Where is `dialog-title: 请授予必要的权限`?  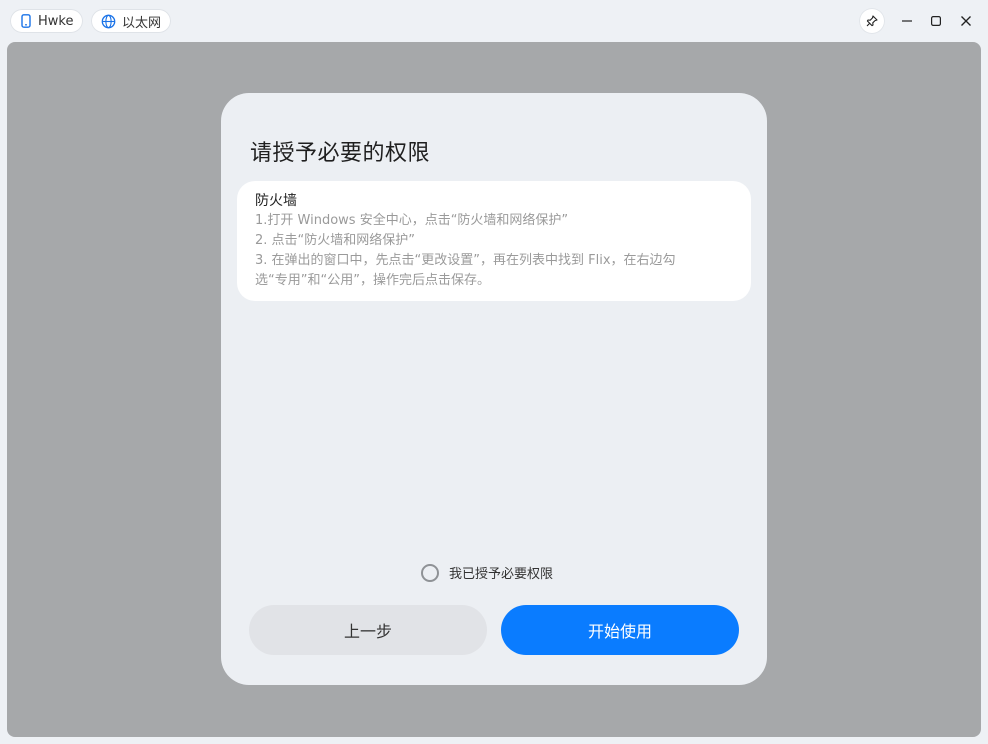
dialog-title: 请授予必要的权限 is located at coordinates (340, 153).